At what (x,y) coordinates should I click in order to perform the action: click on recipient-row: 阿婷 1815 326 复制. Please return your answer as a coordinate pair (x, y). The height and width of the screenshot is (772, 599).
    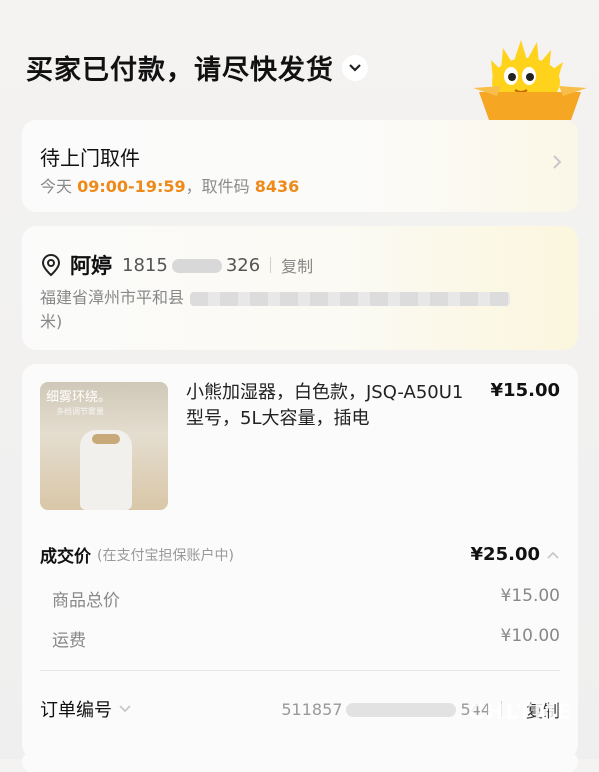
    Looking at the image, I should click on (176, 265).